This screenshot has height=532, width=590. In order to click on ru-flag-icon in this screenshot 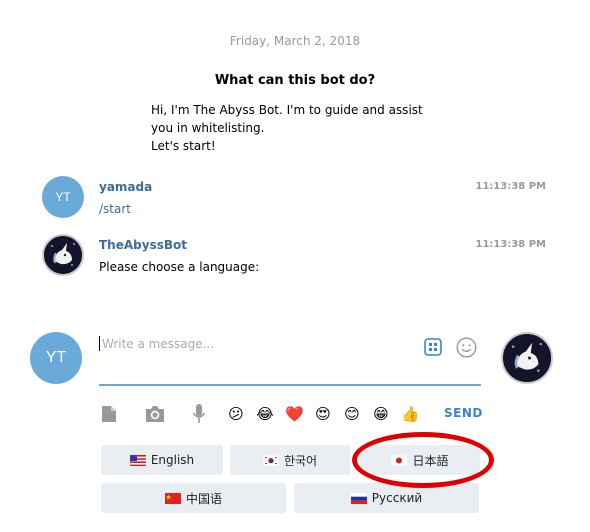, I will do `click(358, 498)`.